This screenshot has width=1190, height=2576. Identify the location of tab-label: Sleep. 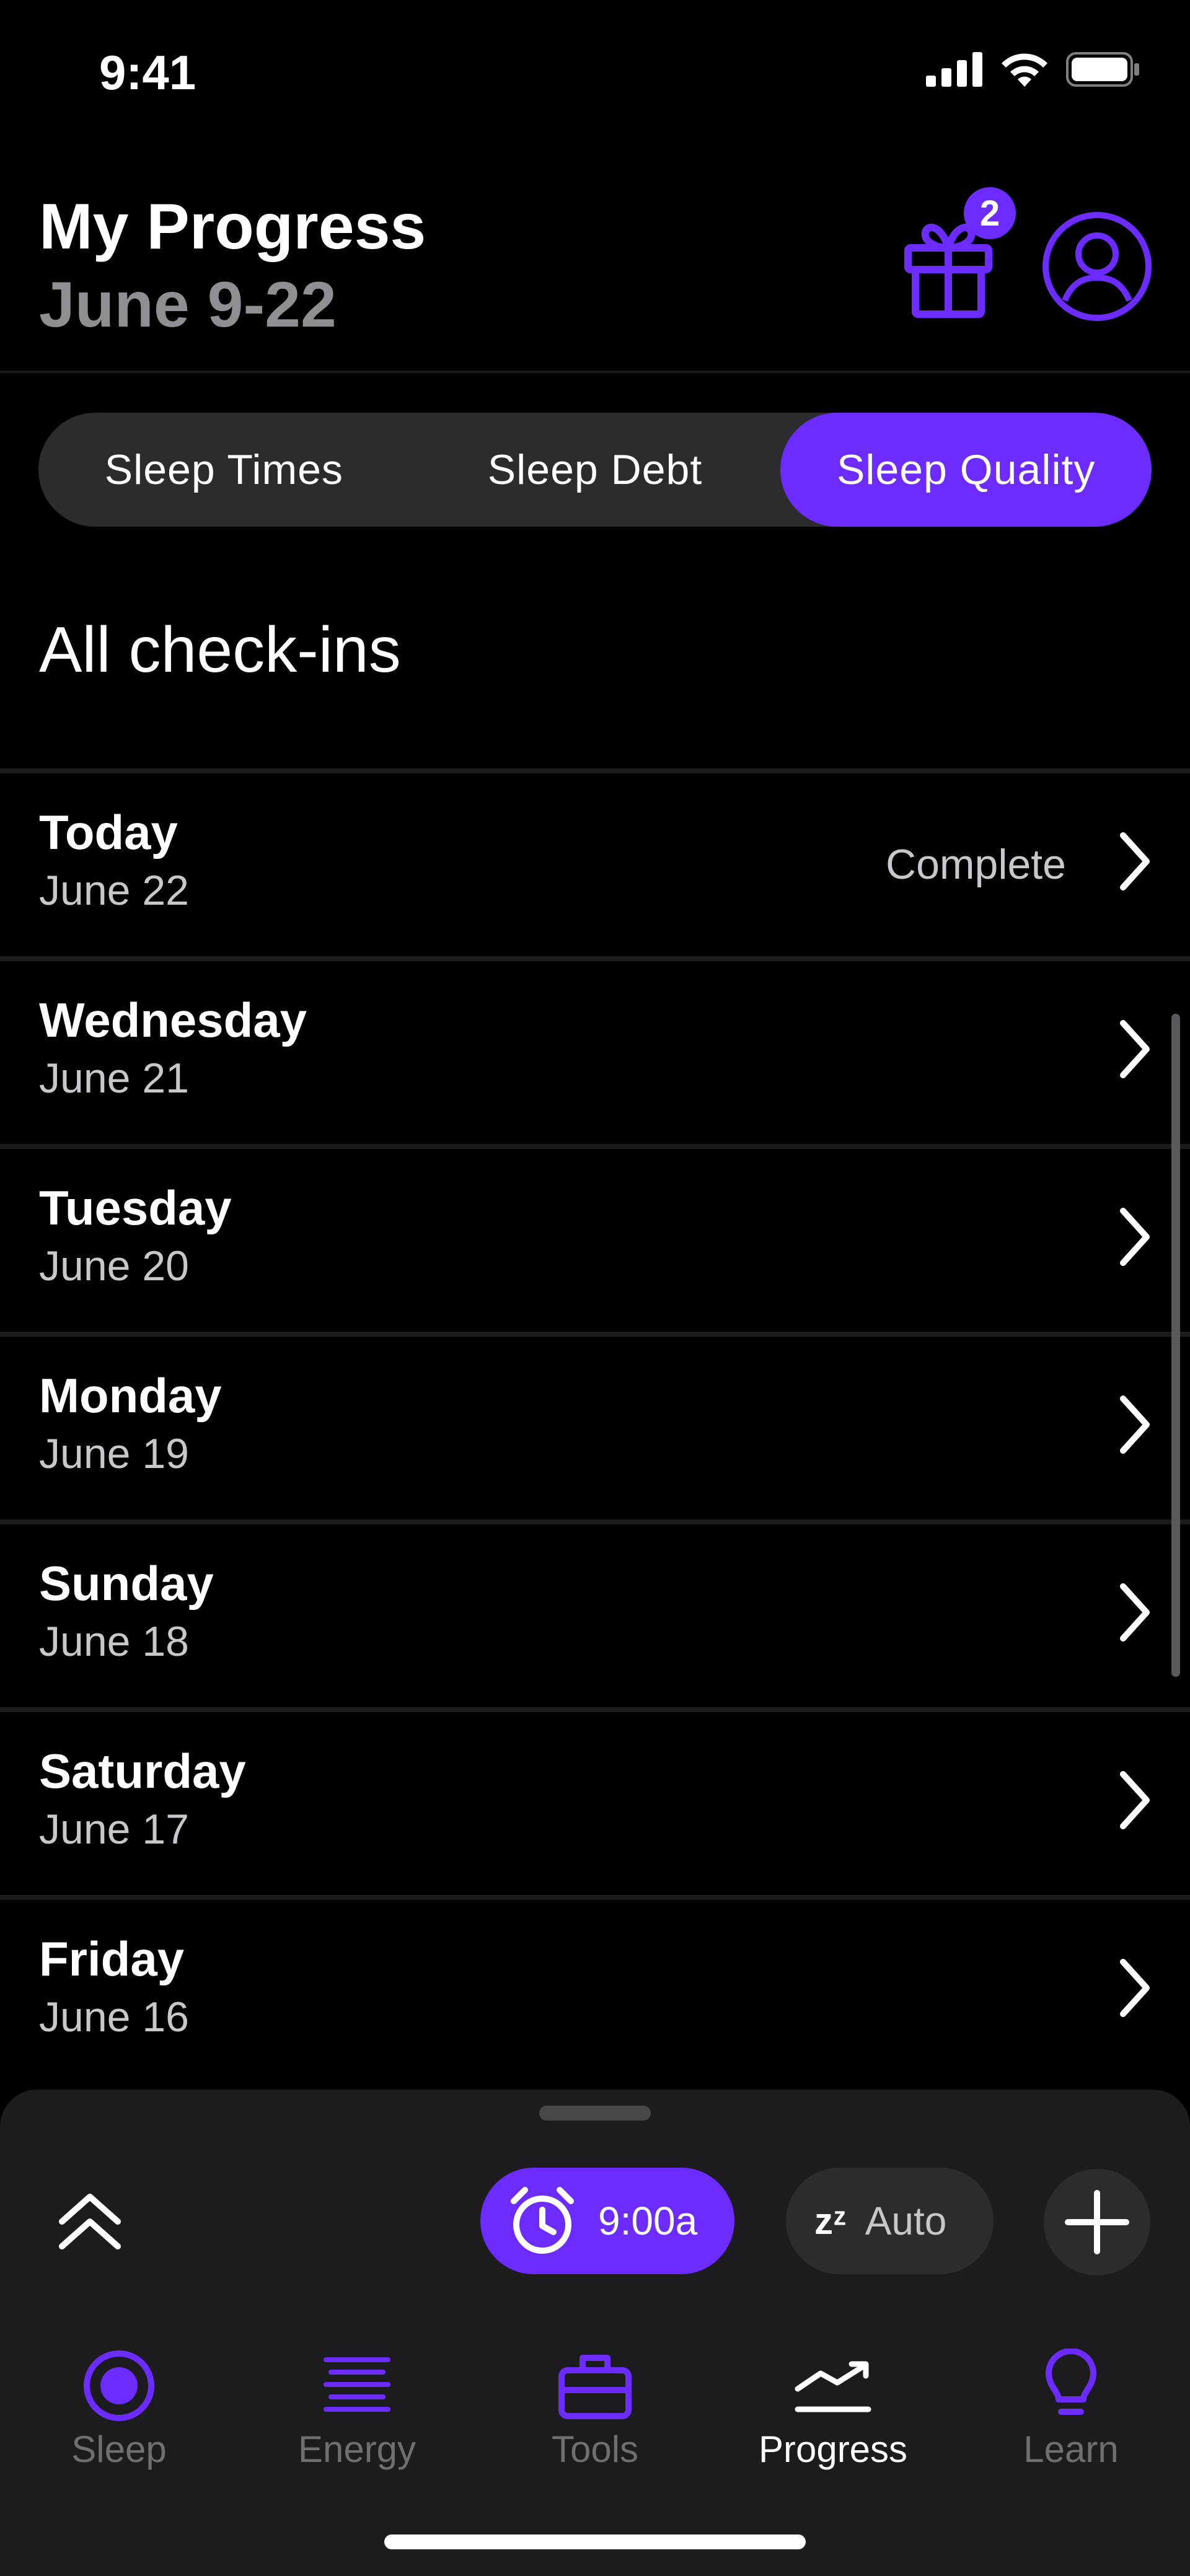
(119, 2449).